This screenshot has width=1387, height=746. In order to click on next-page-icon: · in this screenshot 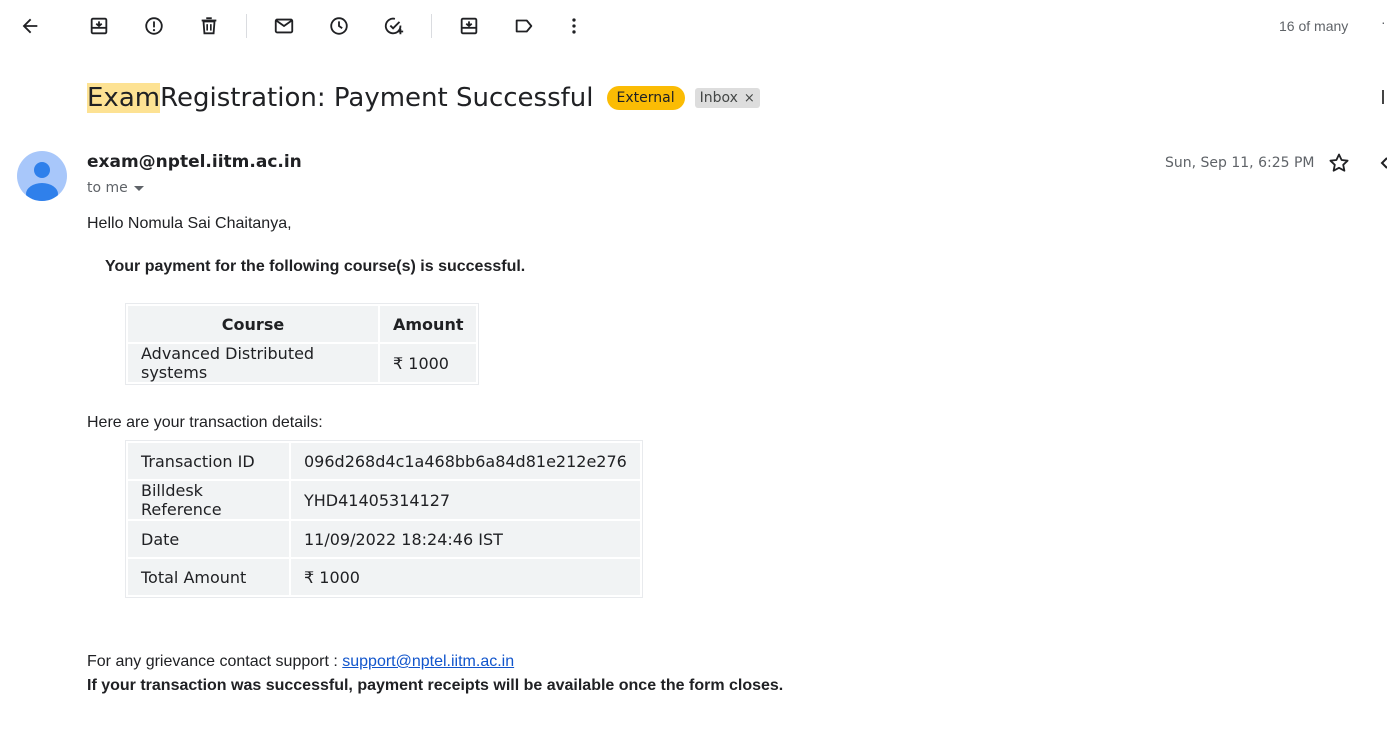, I will do `click(1383, 22)`.